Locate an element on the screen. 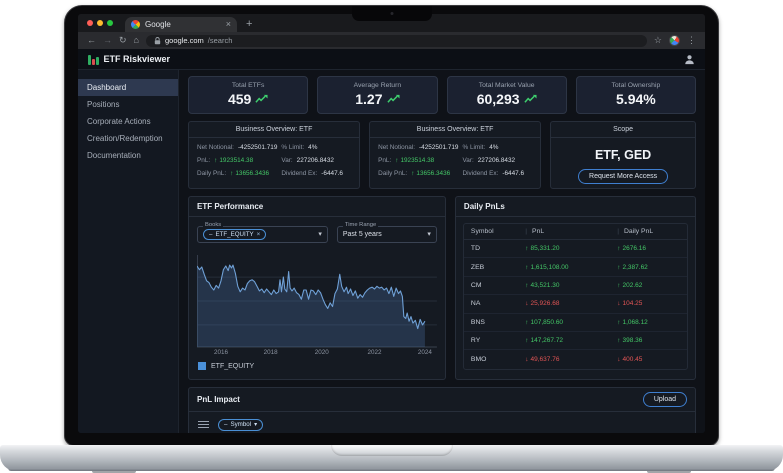 This screenshot has width=783, height=473. metric-label: Net Notional: is located at coordinates (215, 147).